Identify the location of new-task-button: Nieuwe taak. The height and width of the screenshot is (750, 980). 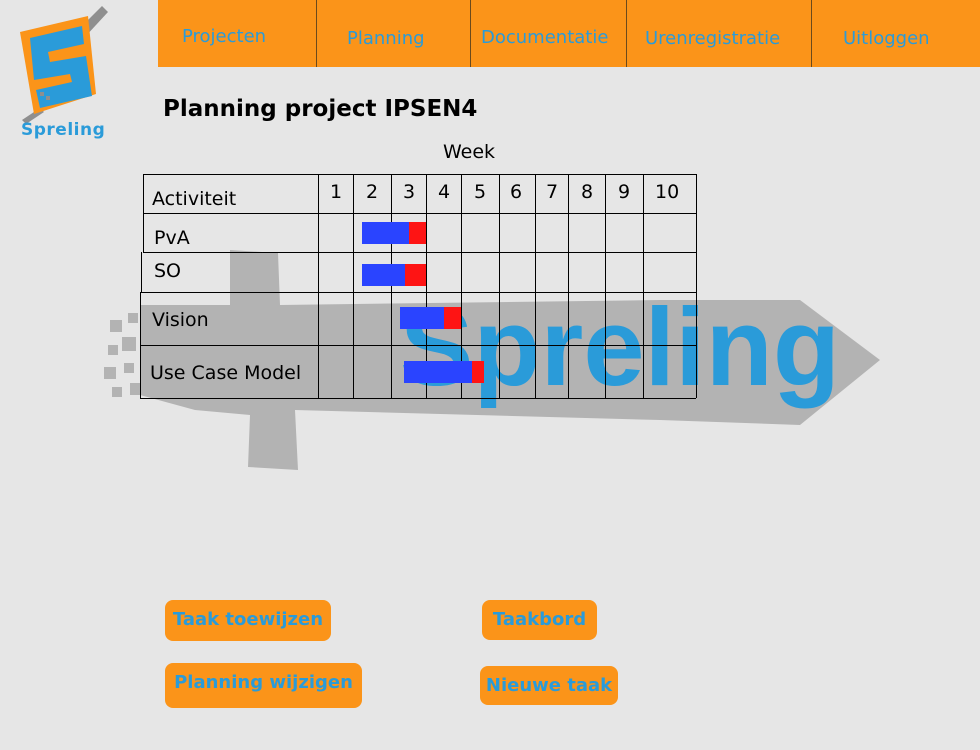
(549, 685).